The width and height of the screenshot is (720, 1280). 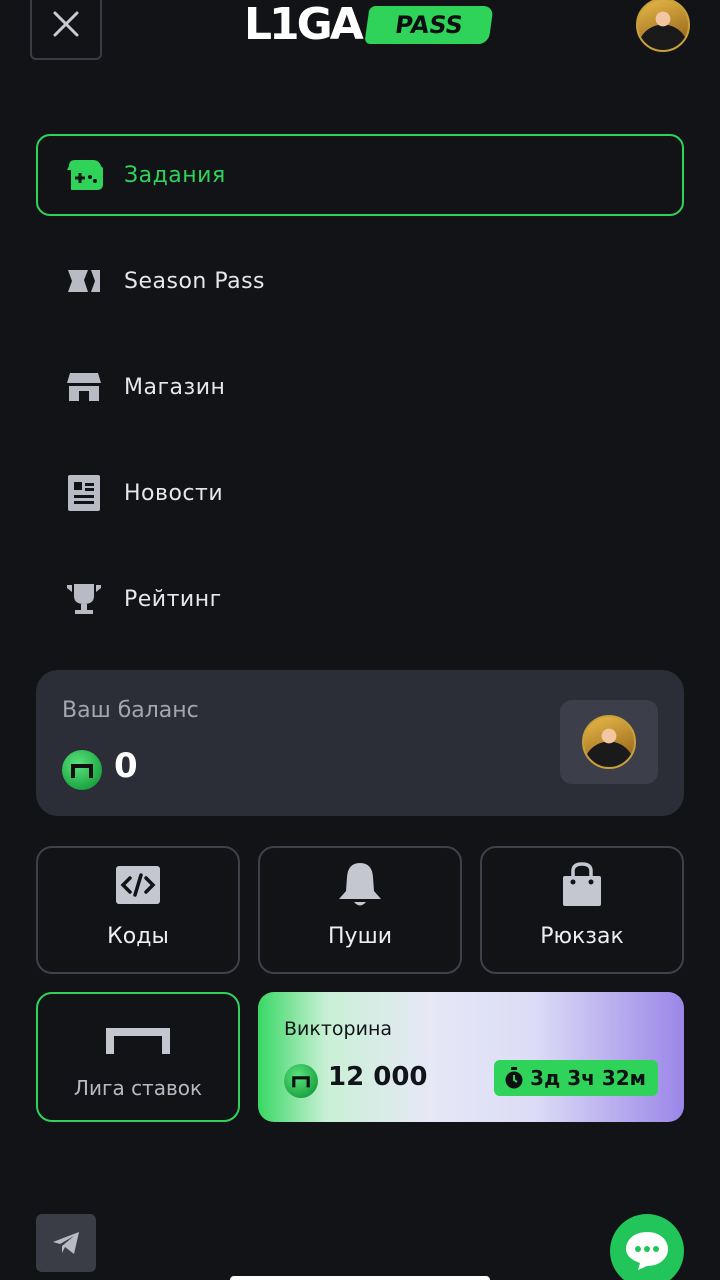 What do you see at coordinates (360, 387) in the screenshot?
I see `menu-item-shop: Магазин` at bounding box center [360, 387].